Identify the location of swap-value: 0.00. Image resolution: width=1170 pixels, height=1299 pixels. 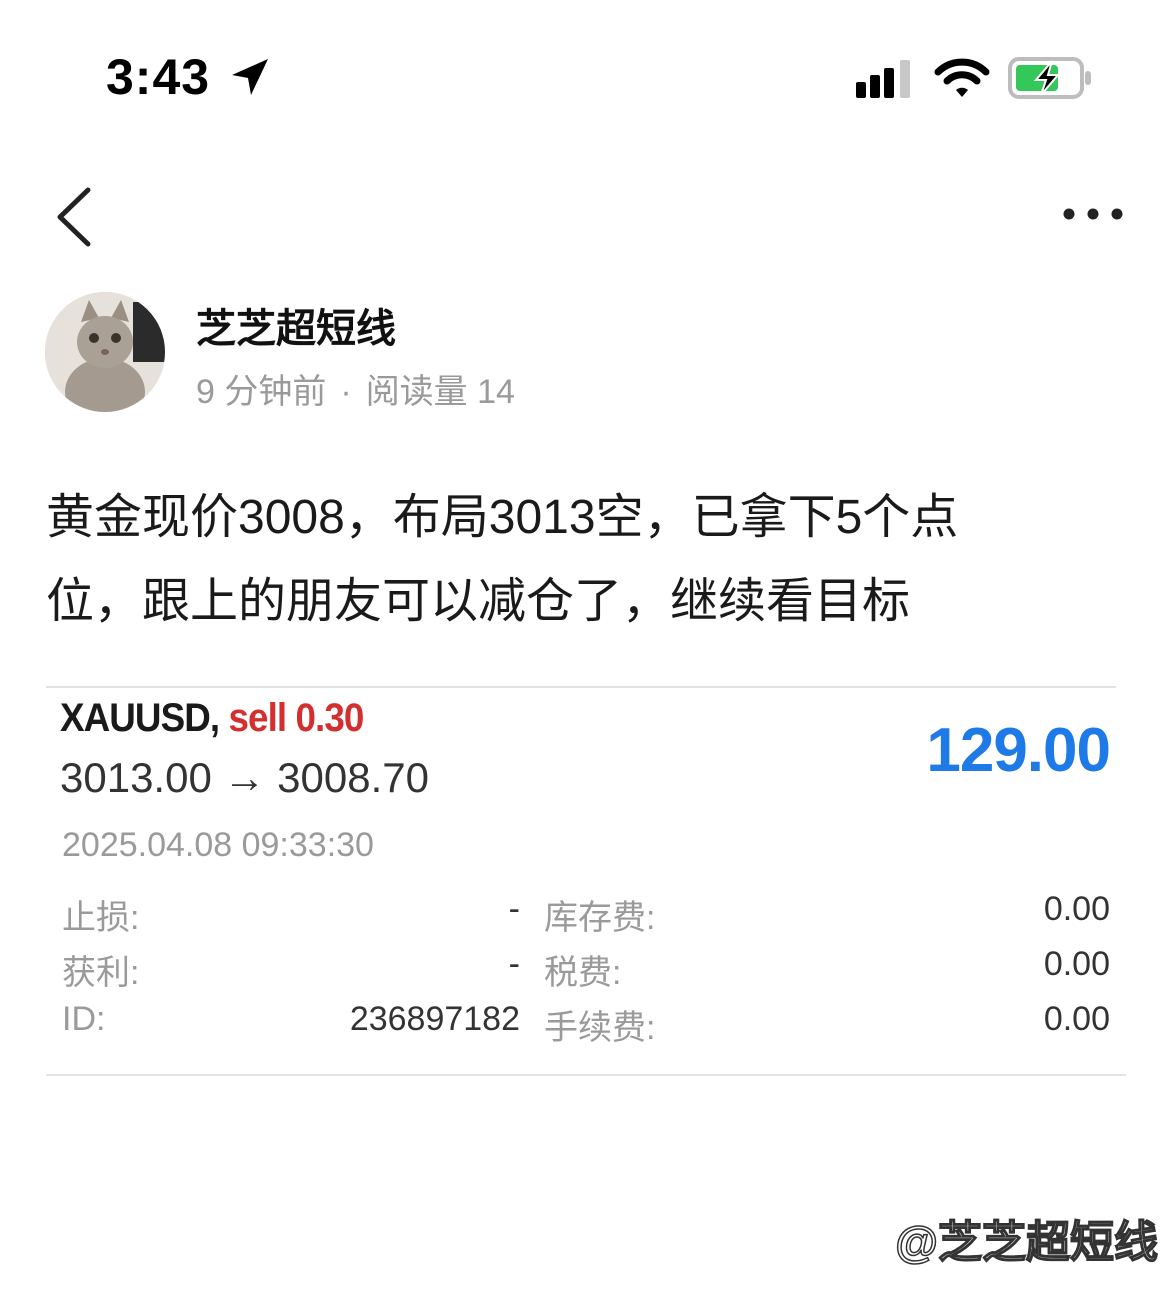
(1076, 909).